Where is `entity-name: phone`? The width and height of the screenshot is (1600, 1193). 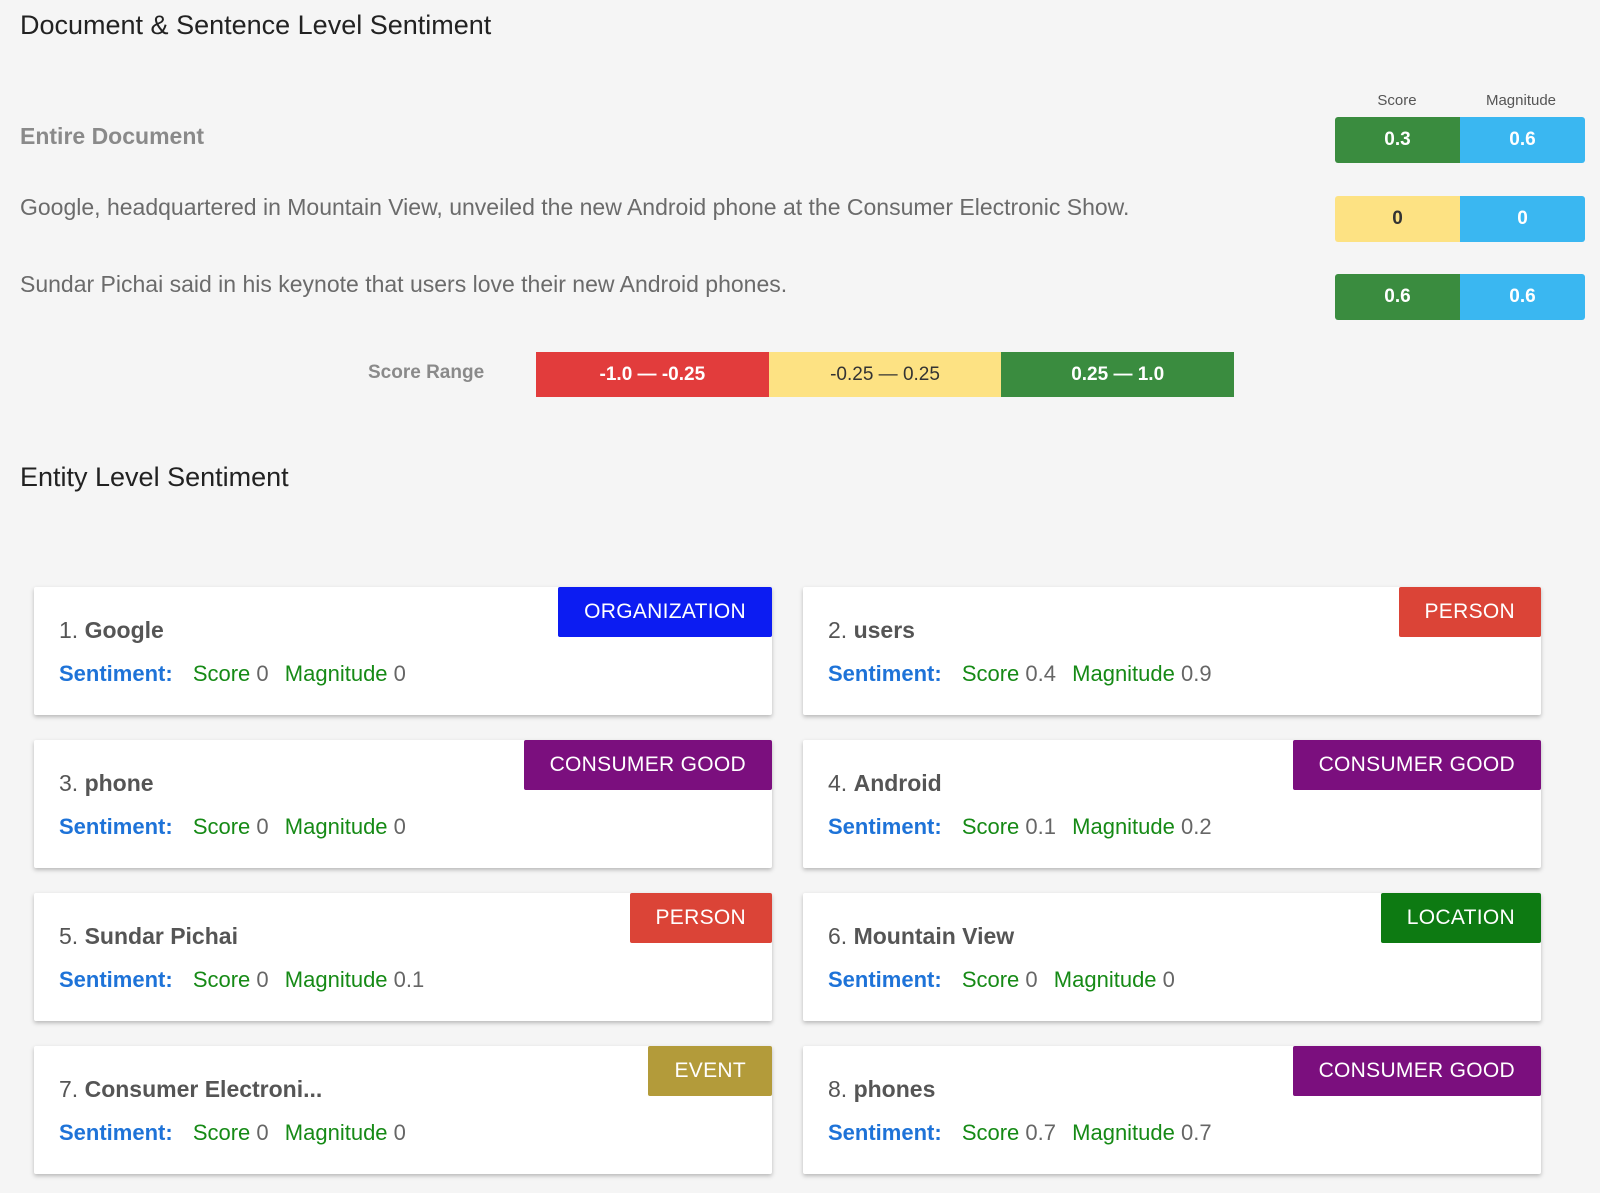
entity-name: phone is located at coordinates (119, 783).